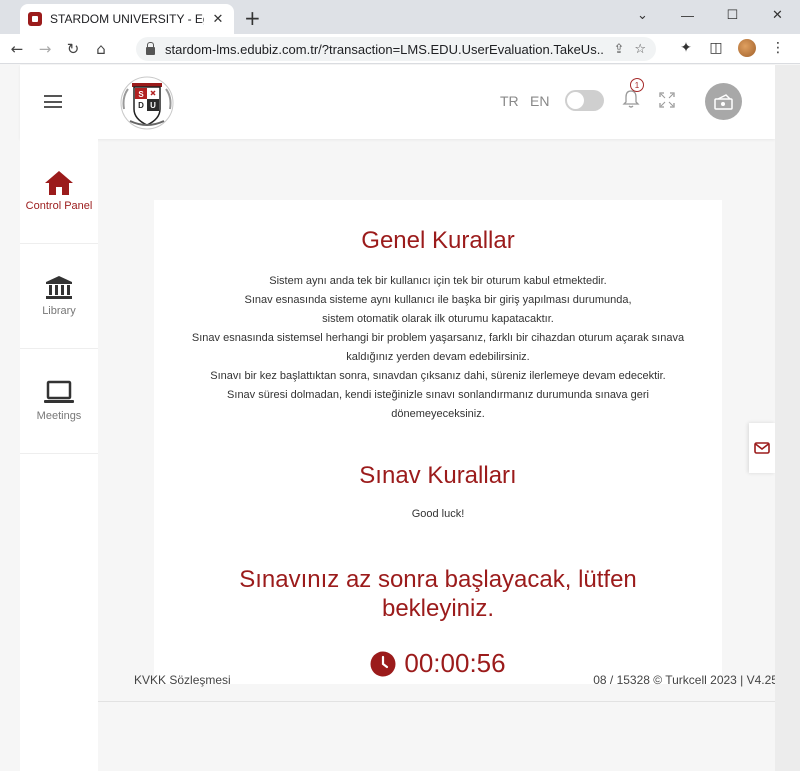  Describe the element at coordinates (732, 48) in the screenshot. I see `toolbar-actions: ✦ ◫ ⋮` at that location.